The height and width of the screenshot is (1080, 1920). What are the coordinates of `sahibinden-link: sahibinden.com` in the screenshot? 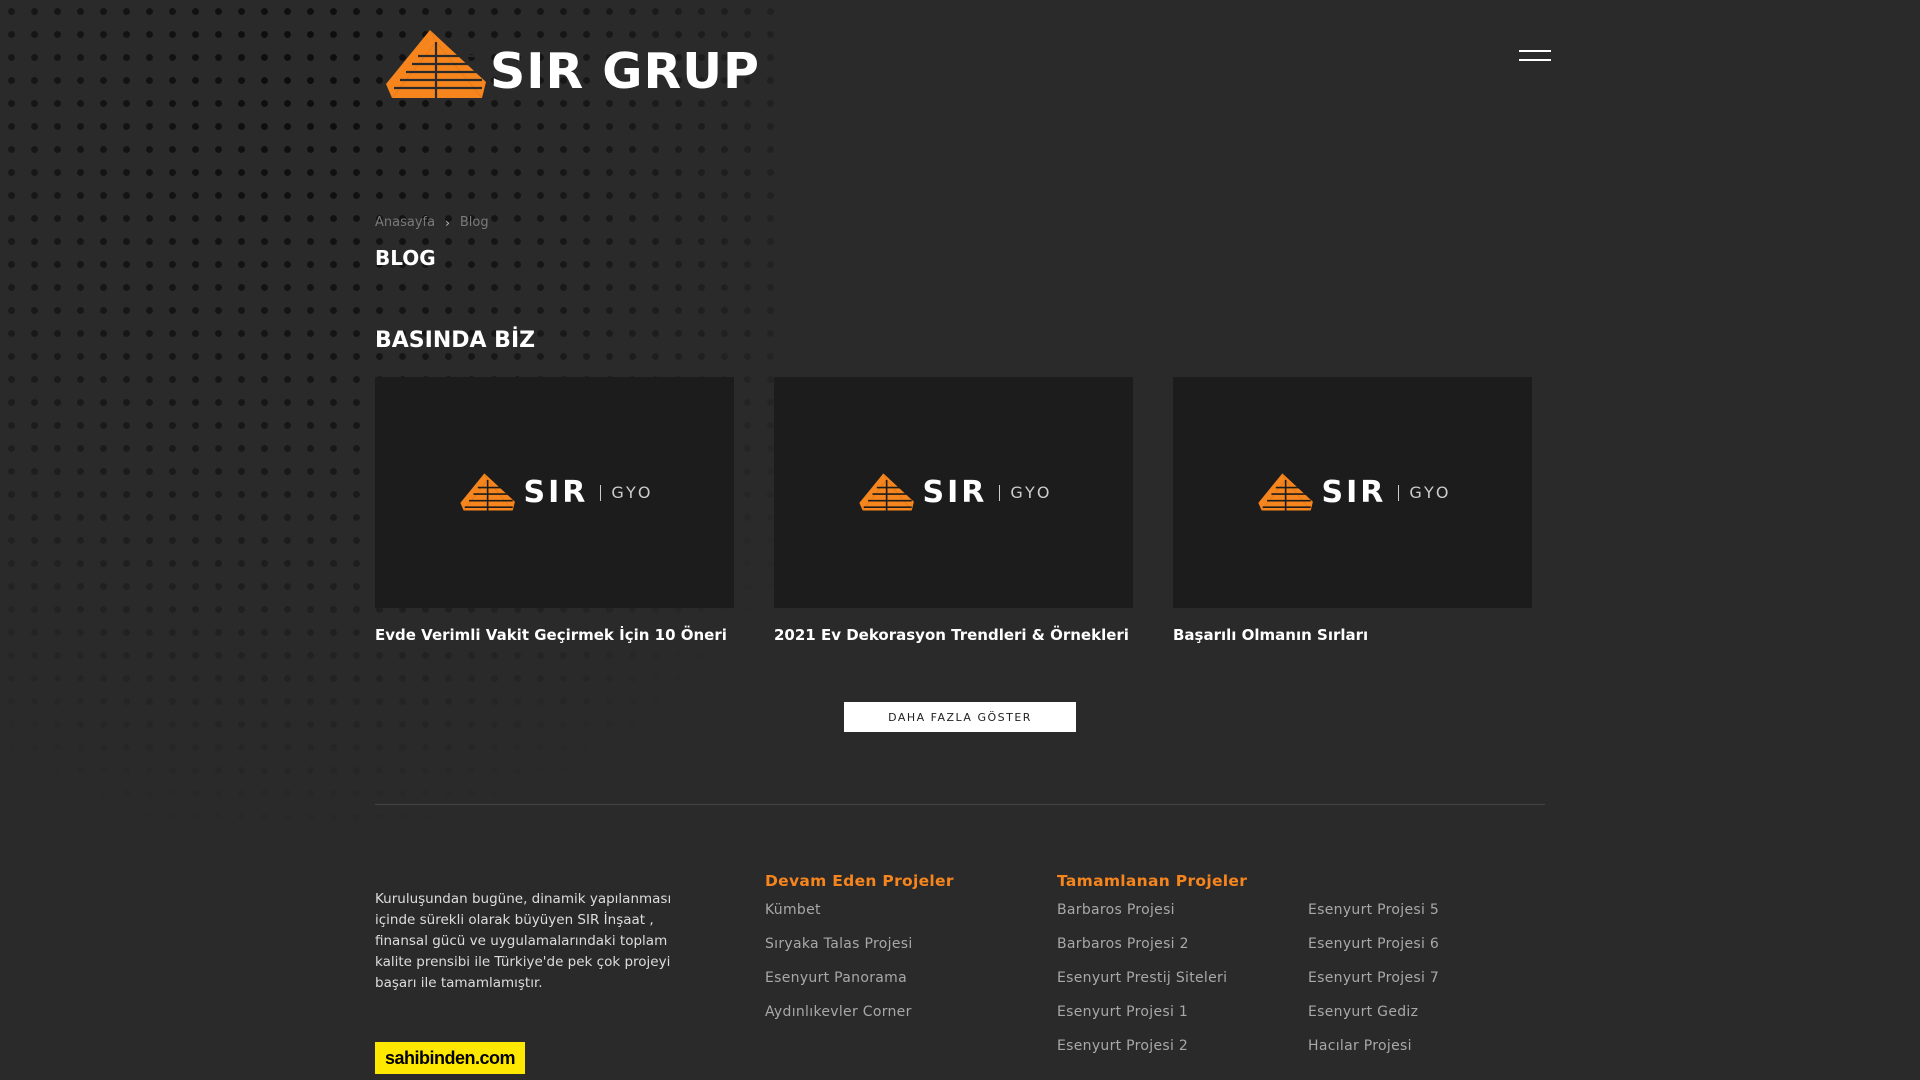 It's located at (450, 1058).